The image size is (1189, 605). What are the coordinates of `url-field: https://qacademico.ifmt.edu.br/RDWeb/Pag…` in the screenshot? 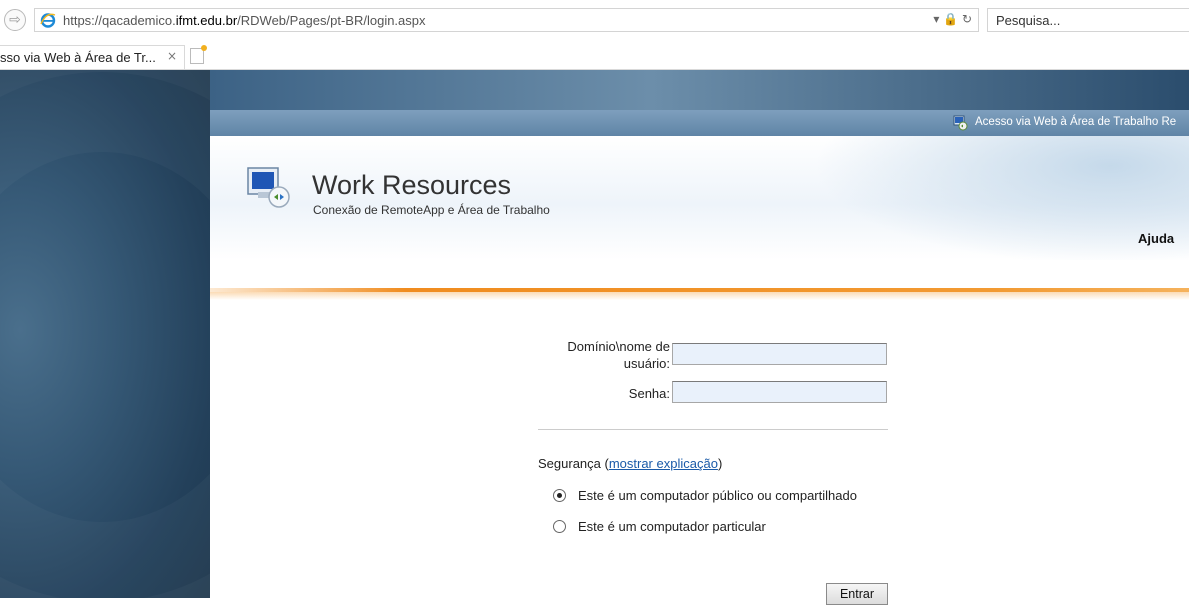 It's located at (506, 20).